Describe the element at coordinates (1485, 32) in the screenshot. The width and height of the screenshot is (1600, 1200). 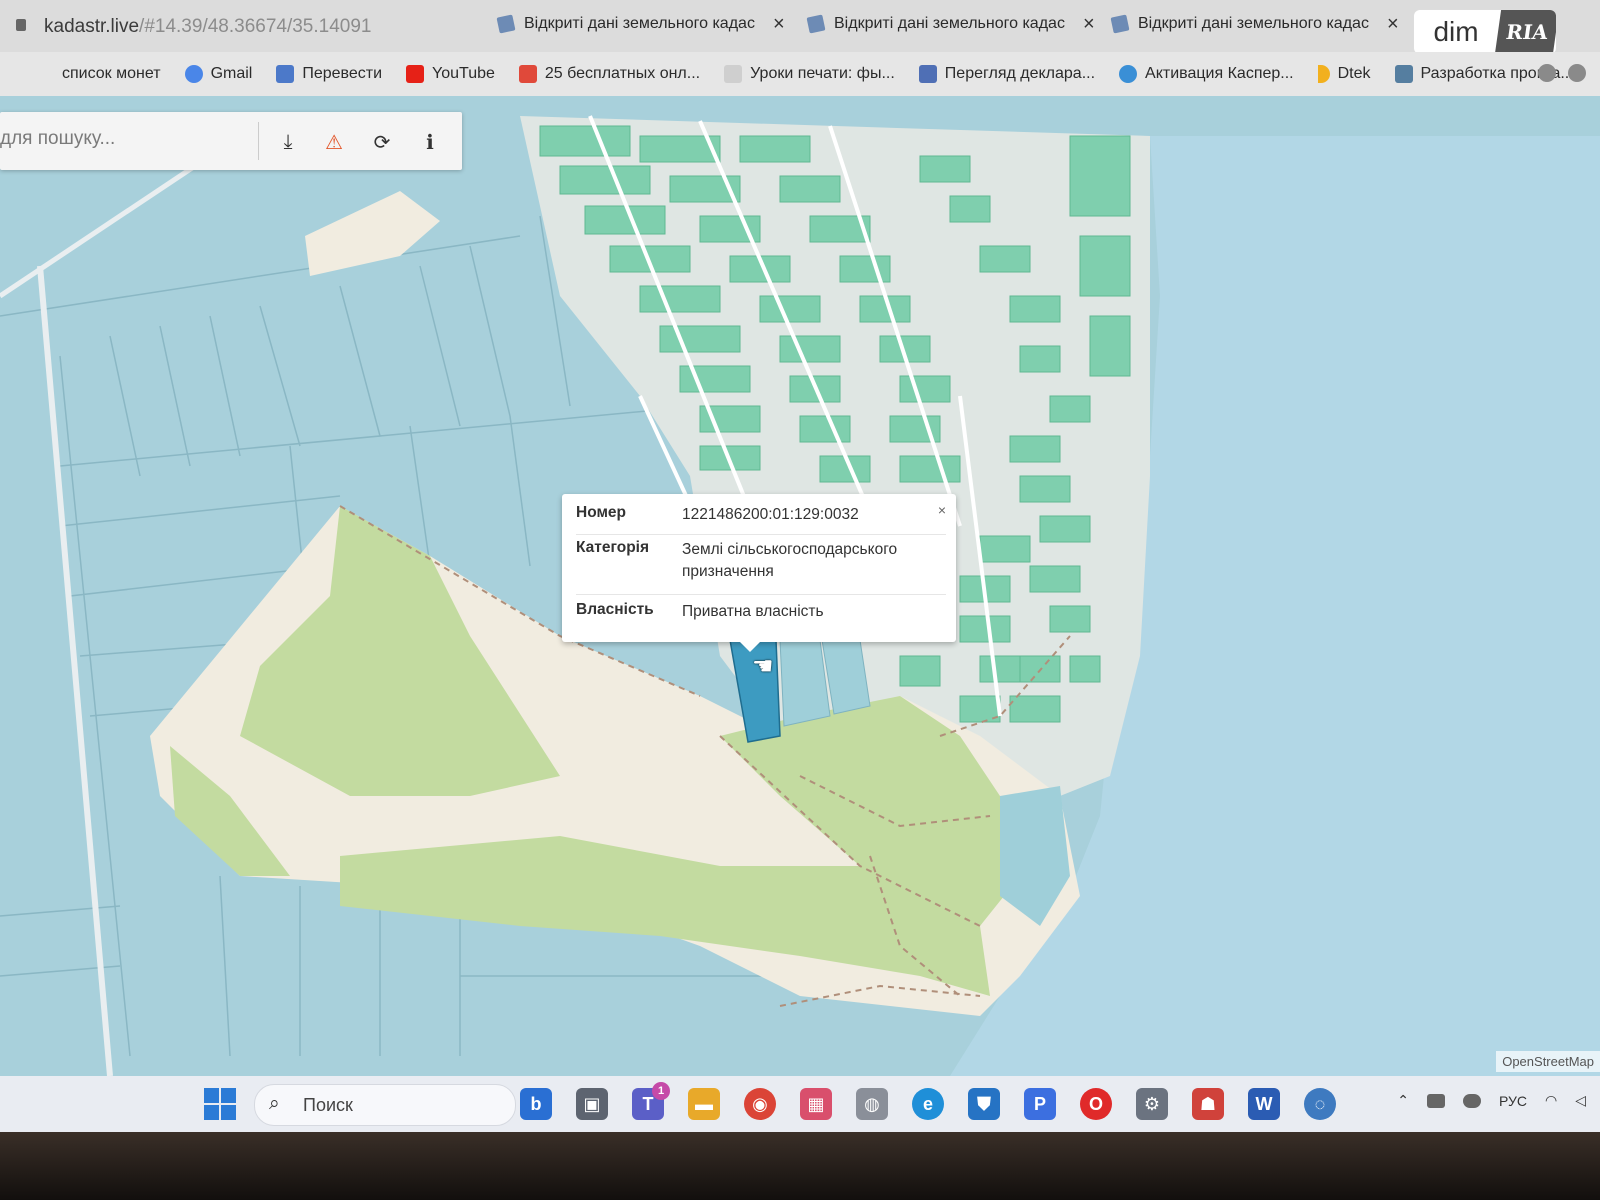
I see `dimria-watermark: dim RIA` at that location.